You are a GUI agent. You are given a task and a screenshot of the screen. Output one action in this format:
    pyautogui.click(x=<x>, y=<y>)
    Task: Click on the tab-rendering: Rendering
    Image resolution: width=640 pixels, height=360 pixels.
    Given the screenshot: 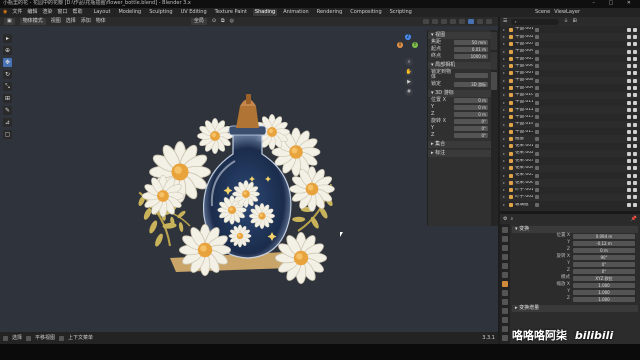 What is the action you would take?
    pyautogui.click(x=330, y=12)
    